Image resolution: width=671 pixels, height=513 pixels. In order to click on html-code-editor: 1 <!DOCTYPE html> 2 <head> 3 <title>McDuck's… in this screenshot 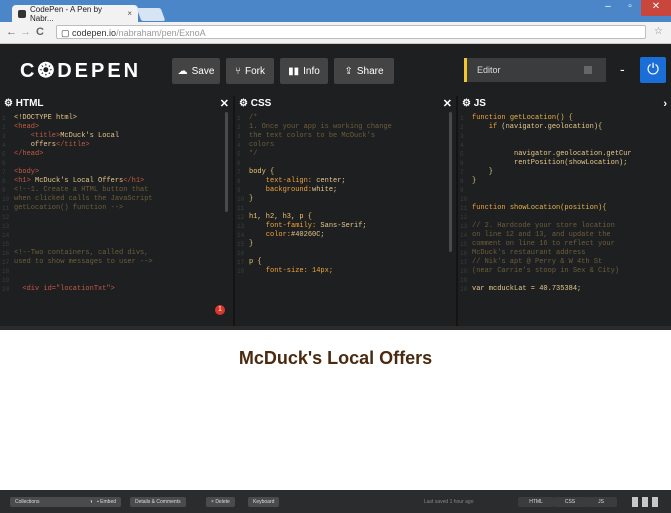, I will do `click(116, 220)`.